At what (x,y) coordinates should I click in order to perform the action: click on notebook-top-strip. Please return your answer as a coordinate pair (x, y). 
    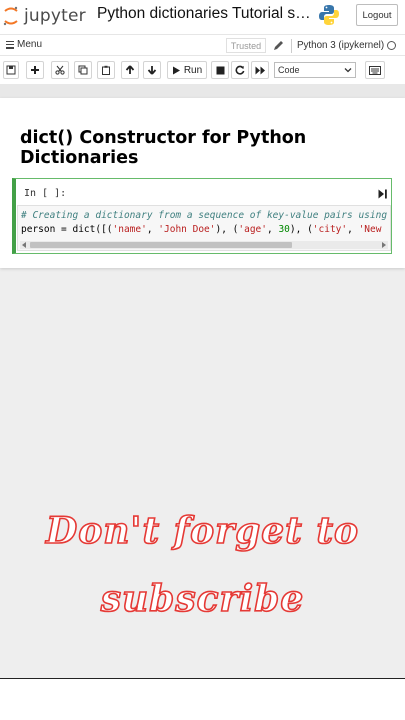
    Looking at the image, I should click on (202, 91).